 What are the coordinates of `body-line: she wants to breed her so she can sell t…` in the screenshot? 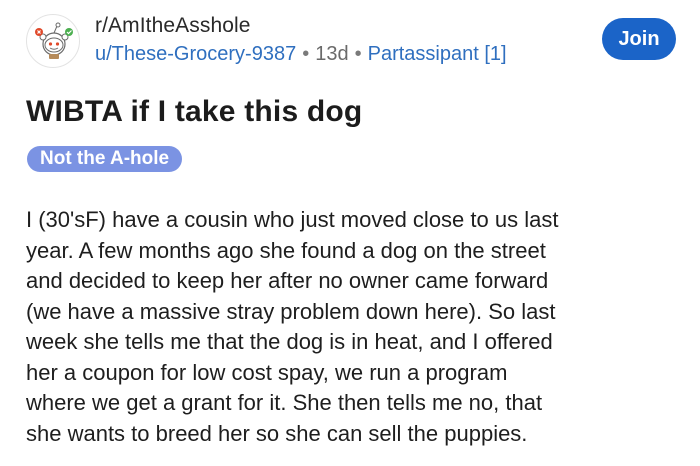 It's located at (277, 433).